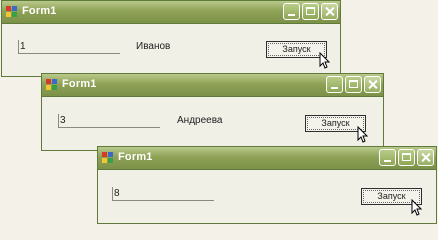 The height and width of the screenshot is (240, 438). I want to click on name-label: Иванов, so click(153, 46).